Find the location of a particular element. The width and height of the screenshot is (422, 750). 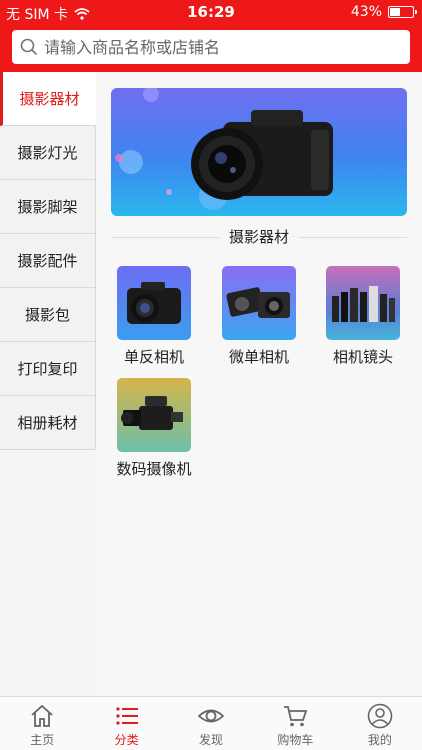

sidebar-item-label: 摄影器材 is located at coordinates (49, 99).